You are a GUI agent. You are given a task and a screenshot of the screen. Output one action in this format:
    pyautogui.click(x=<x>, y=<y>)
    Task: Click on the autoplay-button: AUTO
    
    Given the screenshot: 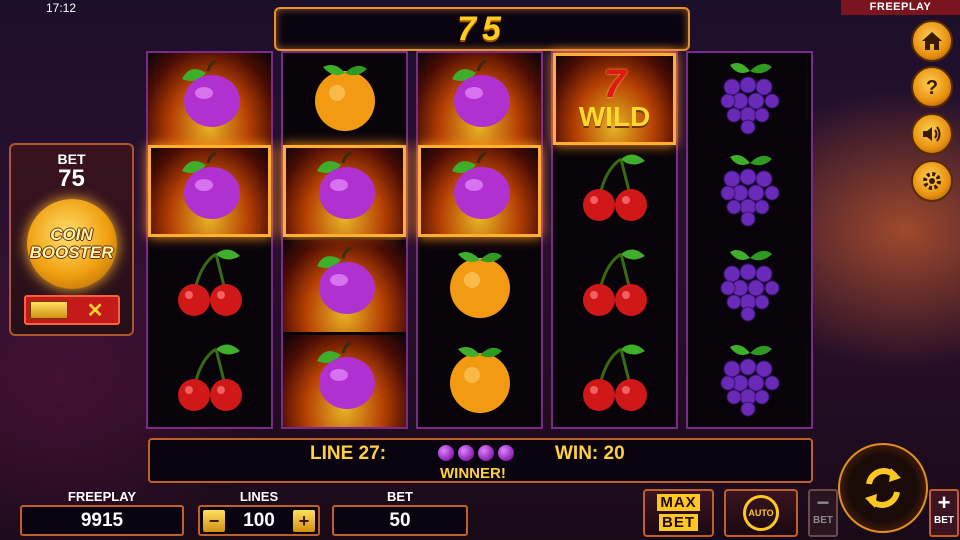 What is the action you would take?
    pyautogui.click(x=761, y=513)
    